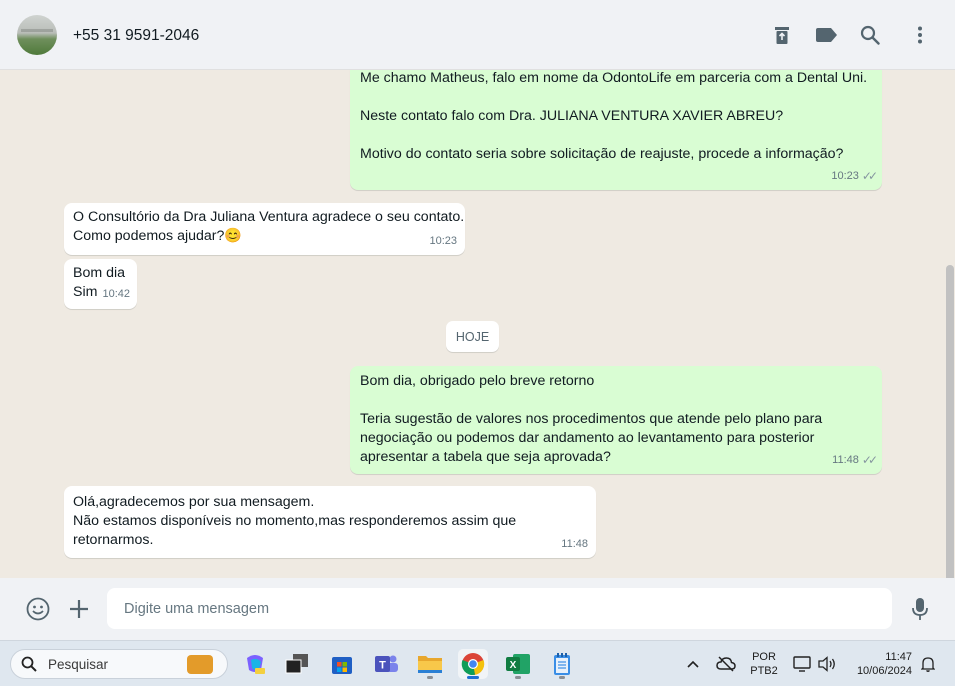 The height and width of the screenshot is (686, 955). Describe the element at coordinates (194, 502) in the screenshot. I see `message-text: Olá,agradecemos por sua mensagem.` at that location.